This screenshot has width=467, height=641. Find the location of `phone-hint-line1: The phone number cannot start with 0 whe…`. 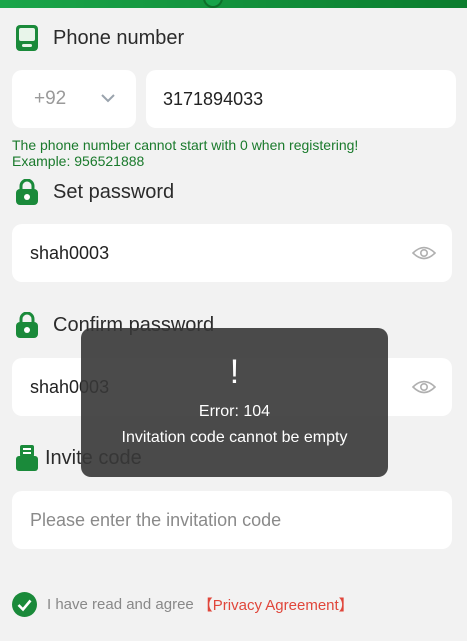

phone-hint-line1: The phone number cannot start with 0 whe… is located at coordinates (185, 145).